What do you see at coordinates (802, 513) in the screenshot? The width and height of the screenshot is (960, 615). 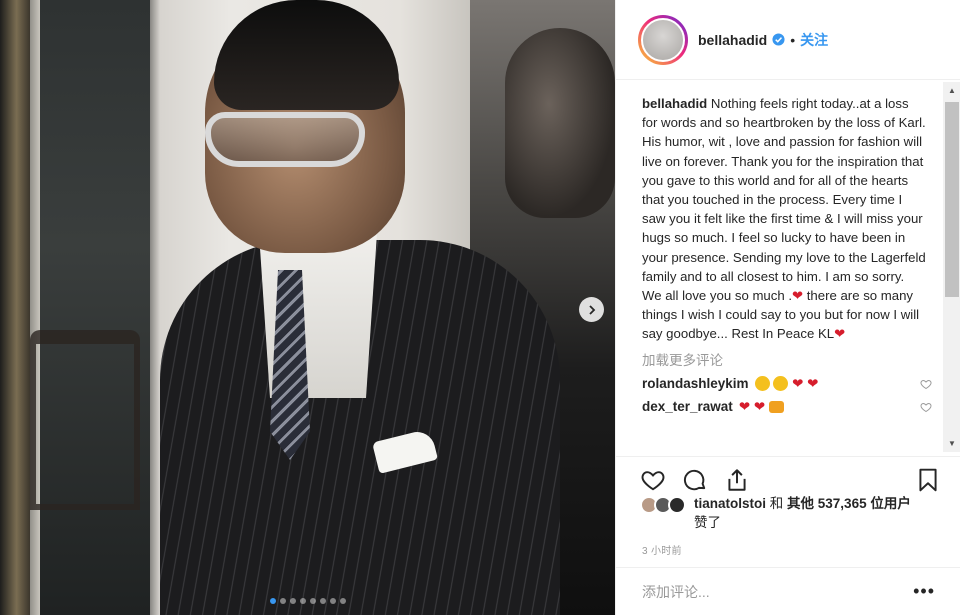 I see `likes-text: tianatolstoi 和 其他 537,365 位用户 赞了` at bounding box center [802, 513].